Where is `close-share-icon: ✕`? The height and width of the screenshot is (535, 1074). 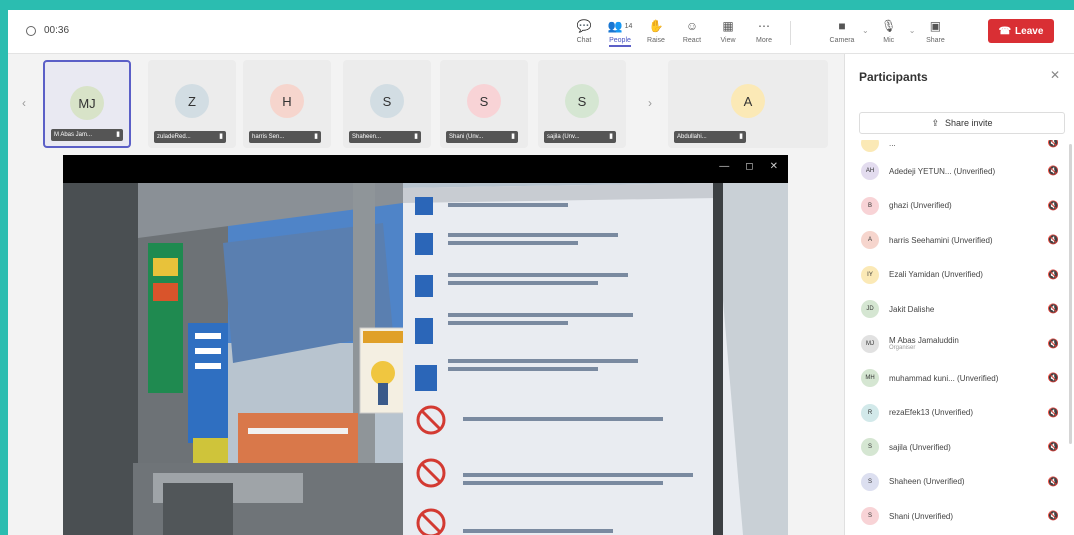
close-share-icon: ✕ is located at coordinates (774, 166).